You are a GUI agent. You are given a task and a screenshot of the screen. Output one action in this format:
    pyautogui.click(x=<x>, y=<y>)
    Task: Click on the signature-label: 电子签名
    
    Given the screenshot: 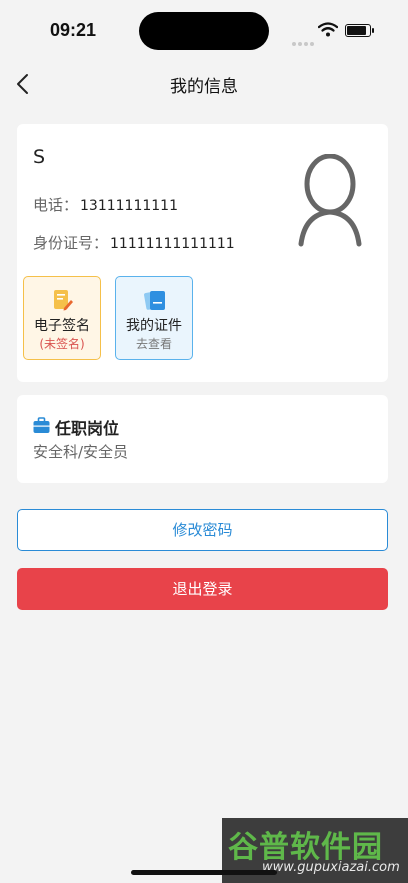 What is the action you would take?
    pyautogui.click(x=62, y=326)
    